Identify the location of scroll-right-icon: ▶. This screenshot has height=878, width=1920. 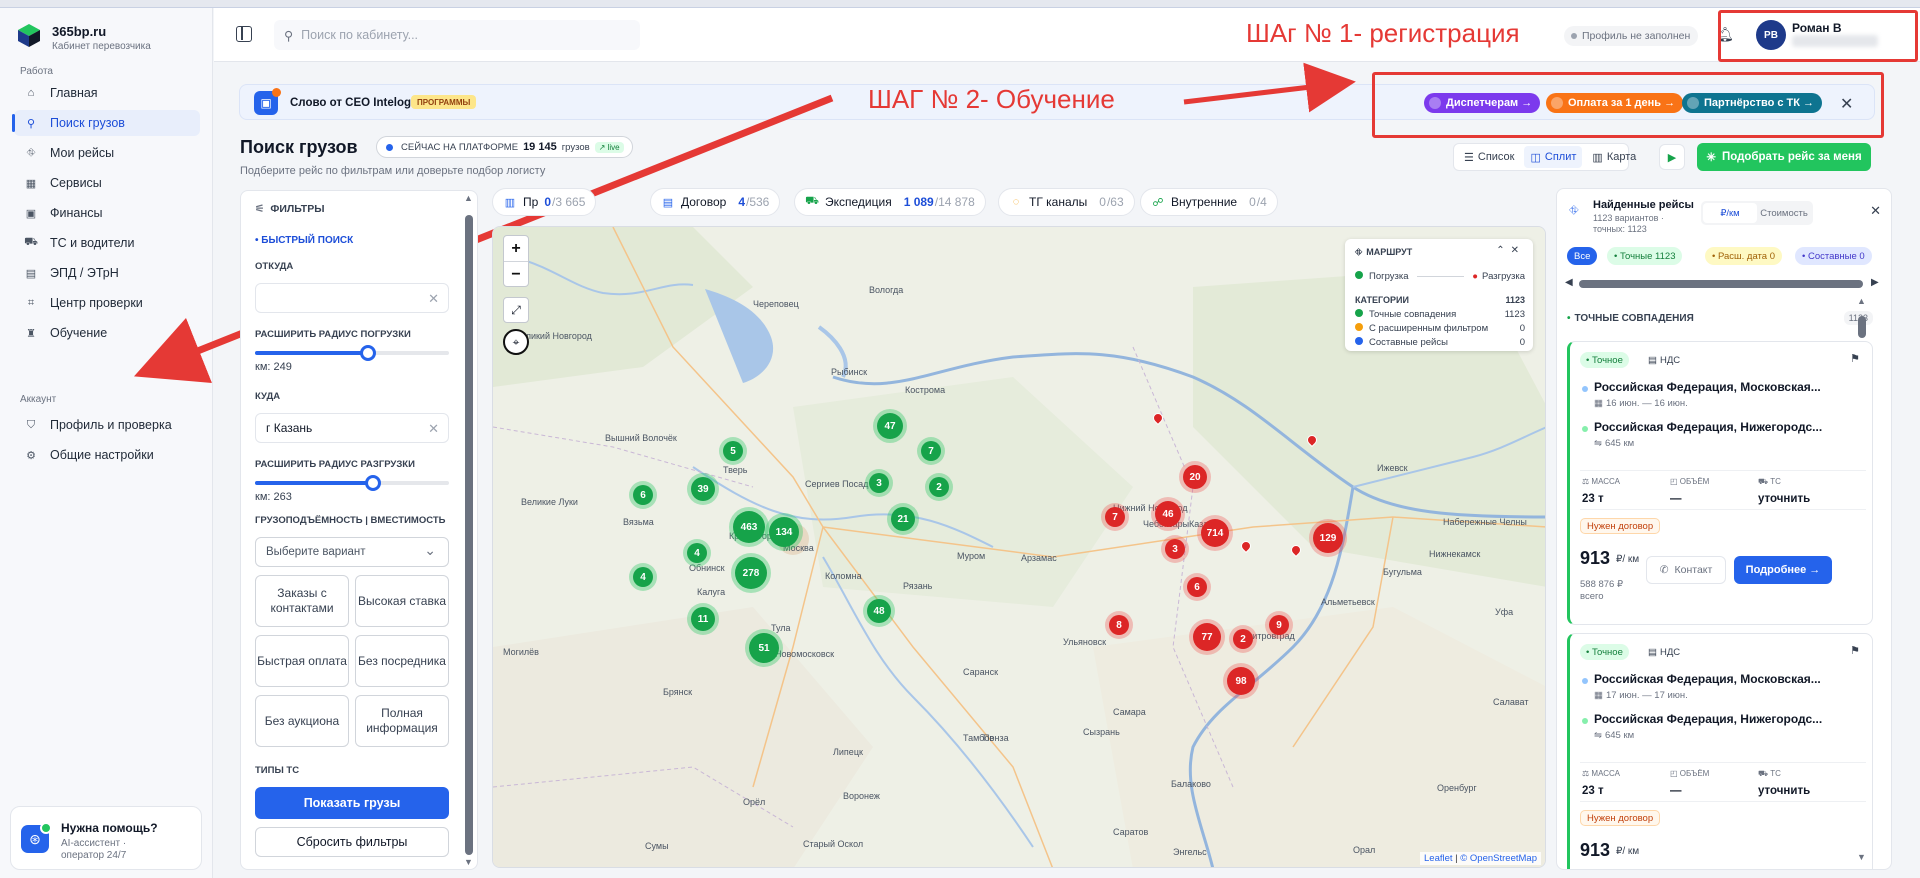
(1875, 282).